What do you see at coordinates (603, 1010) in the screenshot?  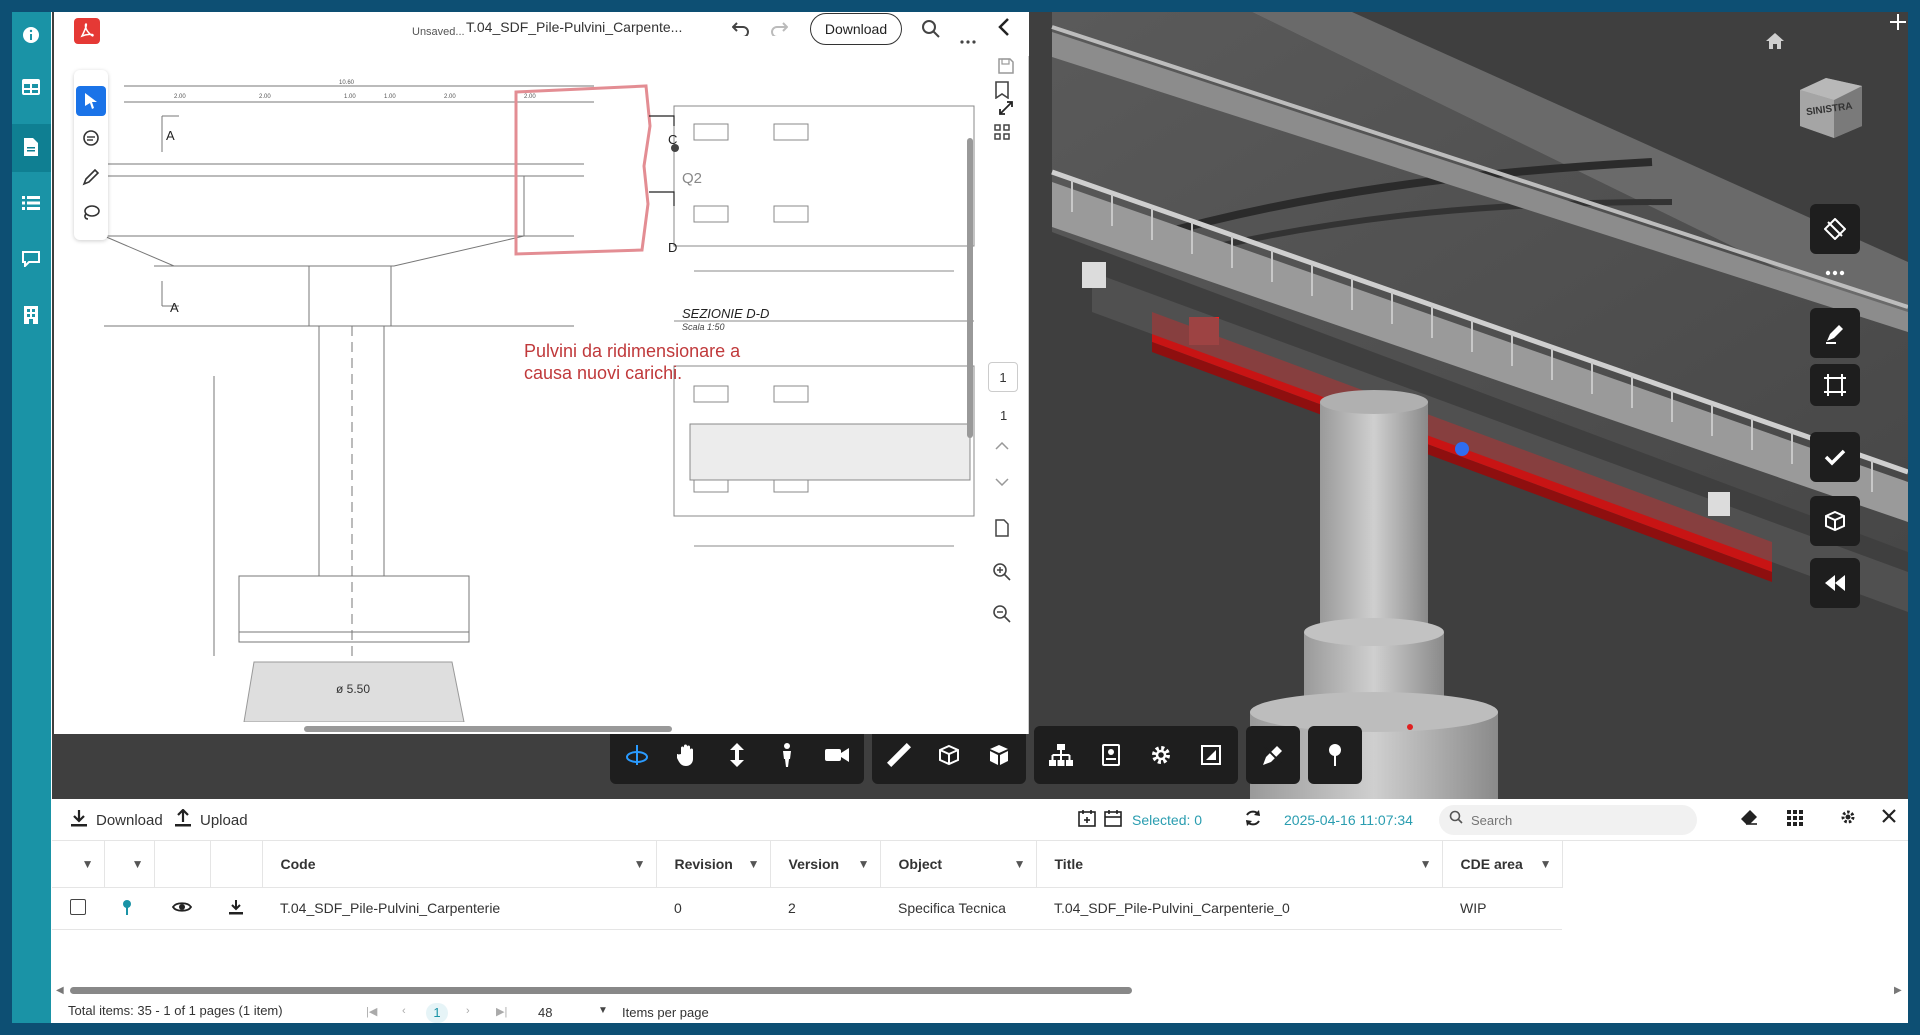 I see `chevron-down-icon: ▼` at bounding box center [603, 1010].